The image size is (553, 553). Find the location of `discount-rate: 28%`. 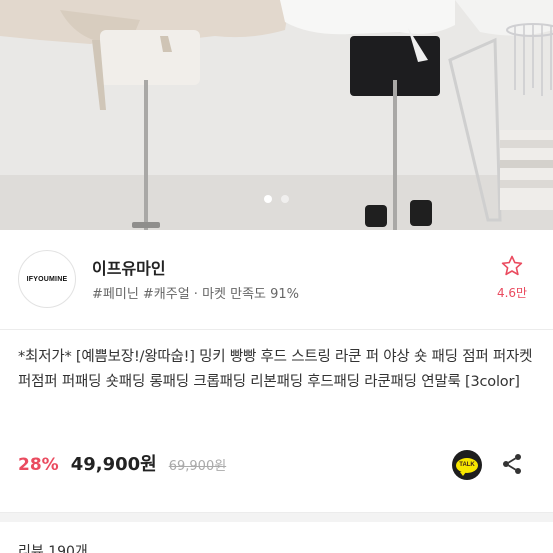

discount-rate: 28% is located at coordinates (38, 465).